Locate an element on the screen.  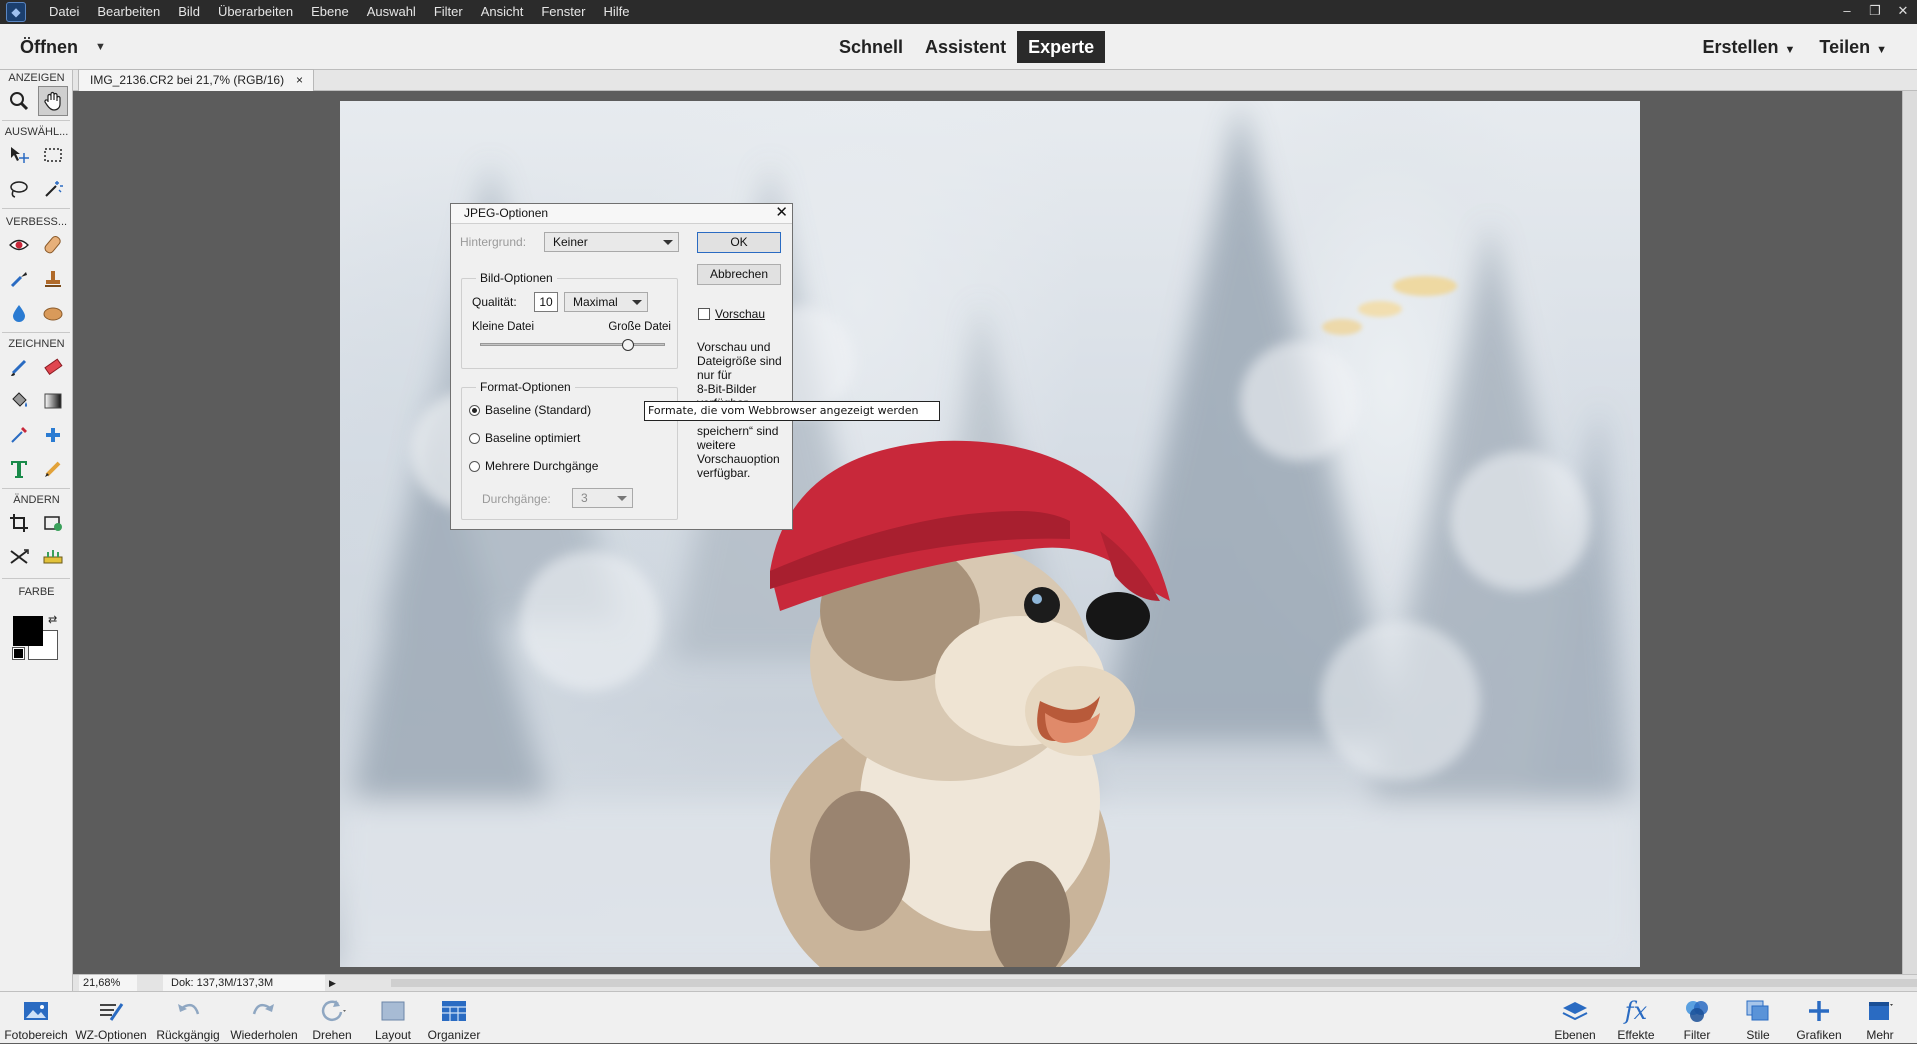
organizer-button: Organizer is located at coordinates (454, 1018).